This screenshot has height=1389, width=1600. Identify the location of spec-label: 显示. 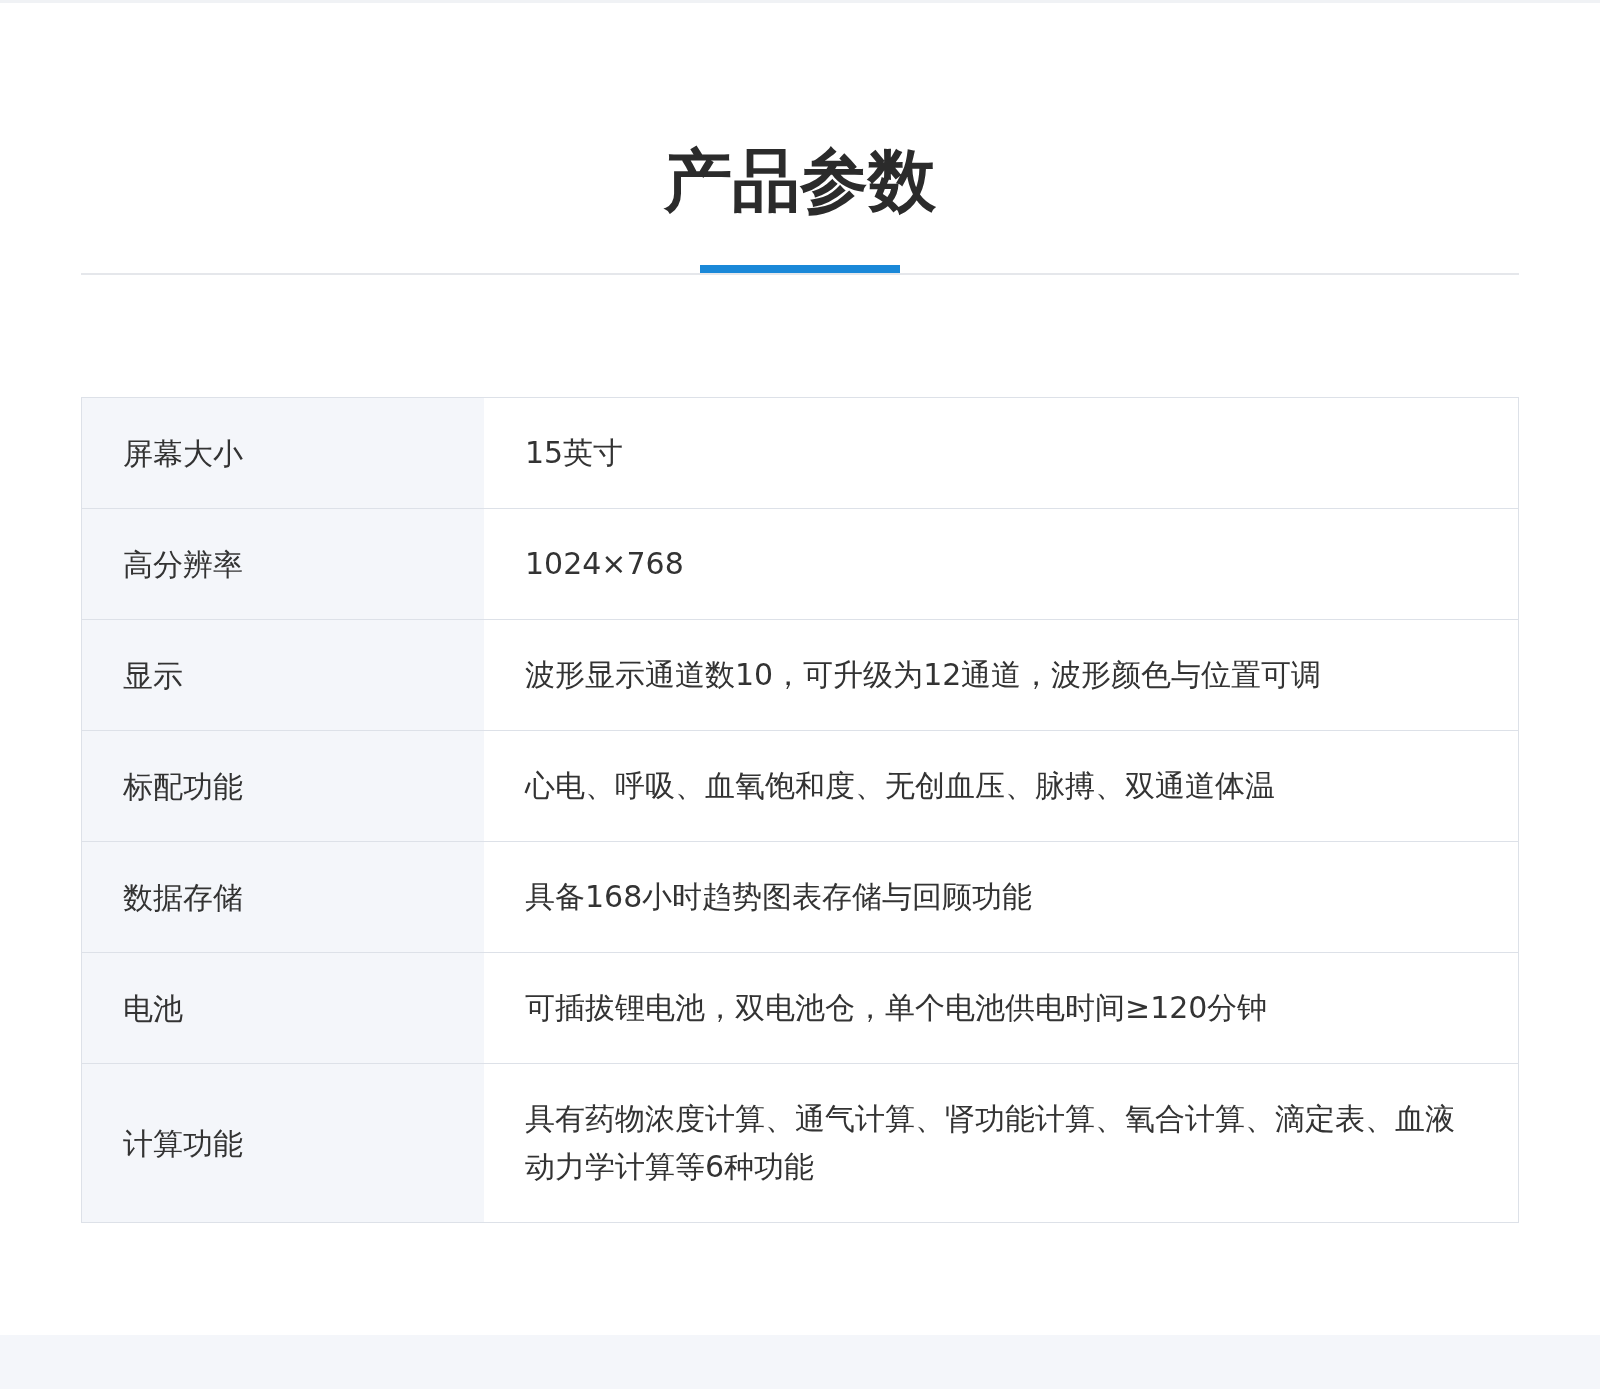
(153, 675).